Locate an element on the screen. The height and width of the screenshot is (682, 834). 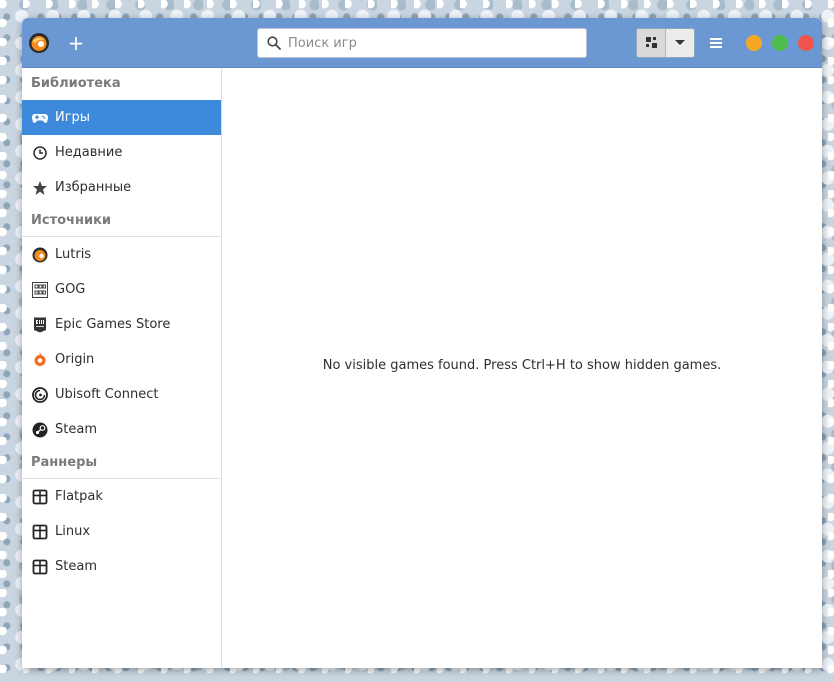
sidebar-item-label: Linux is located at coordinates (73, 531).